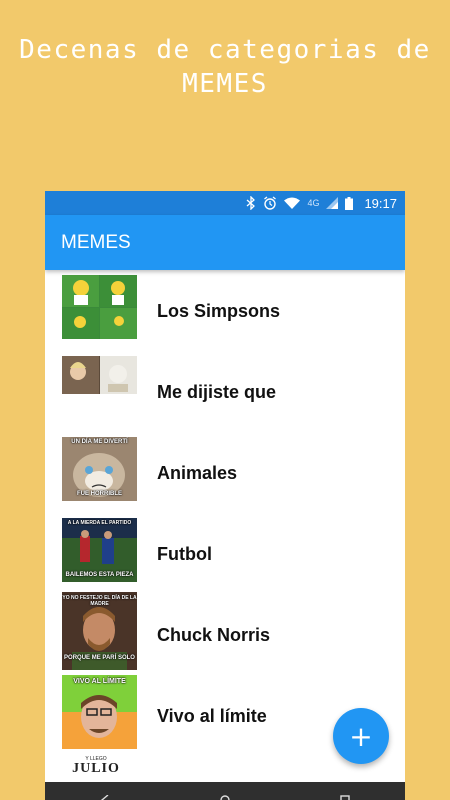 The image size is (450, 800). I want to click on promo-line-2: MEMES, so click(225, 84).